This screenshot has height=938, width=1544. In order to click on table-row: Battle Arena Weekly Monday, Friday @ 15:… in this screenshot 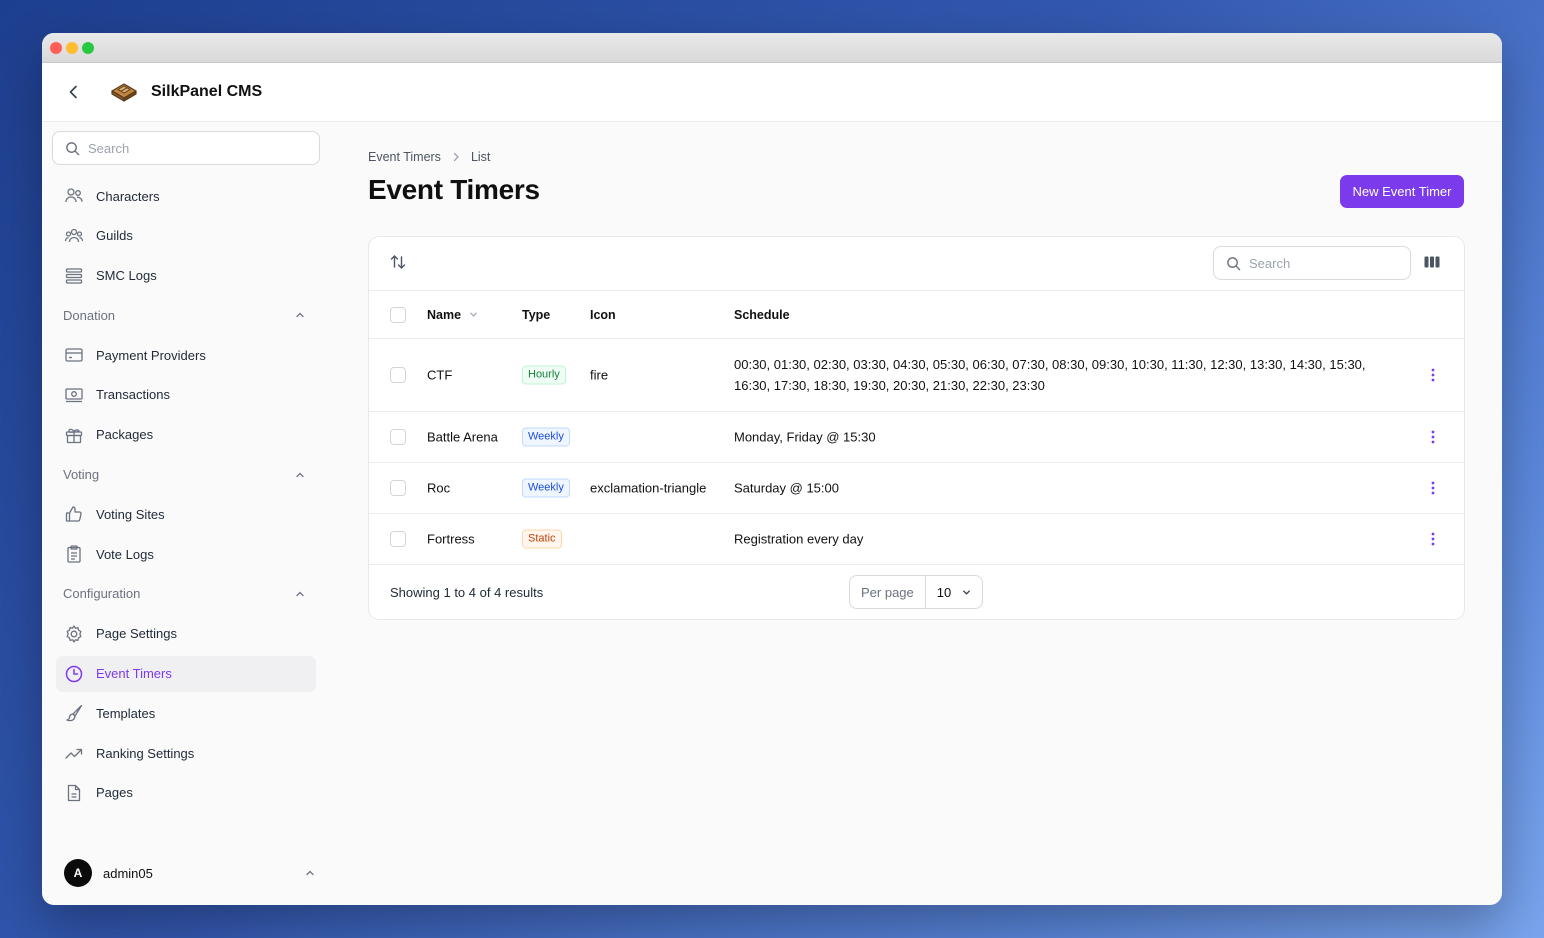, I will do `click(916, 437)`.